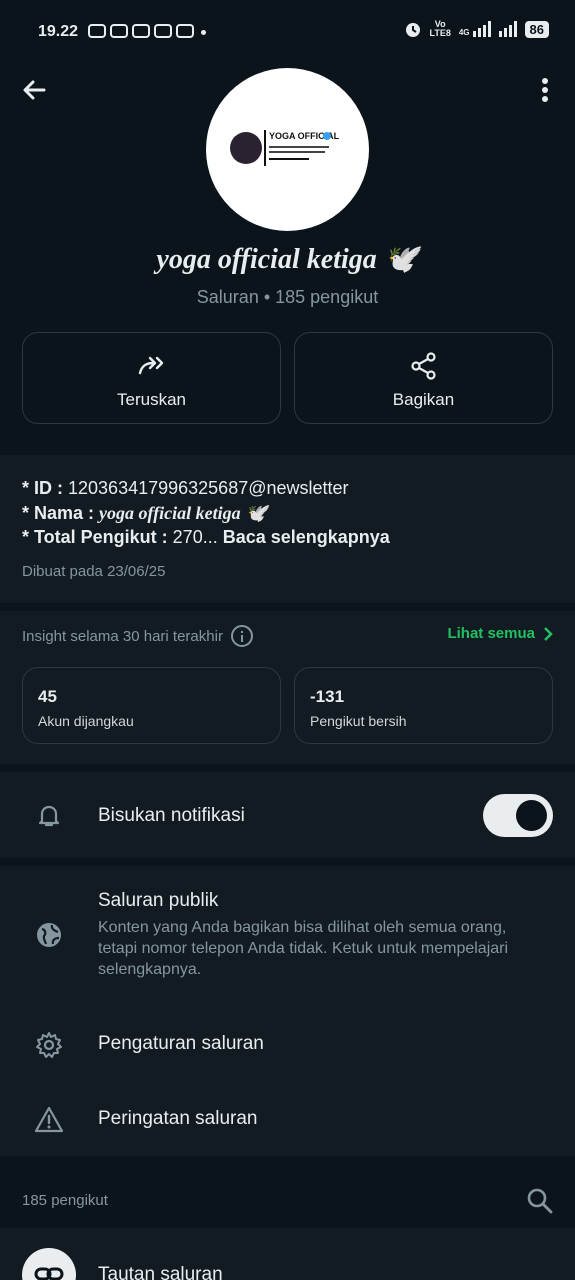 This screenshot has height=1280, width=575. Describe the element at coordinates (423, 399) in the screenshot. I see `share-label: Bagikan` at that location.